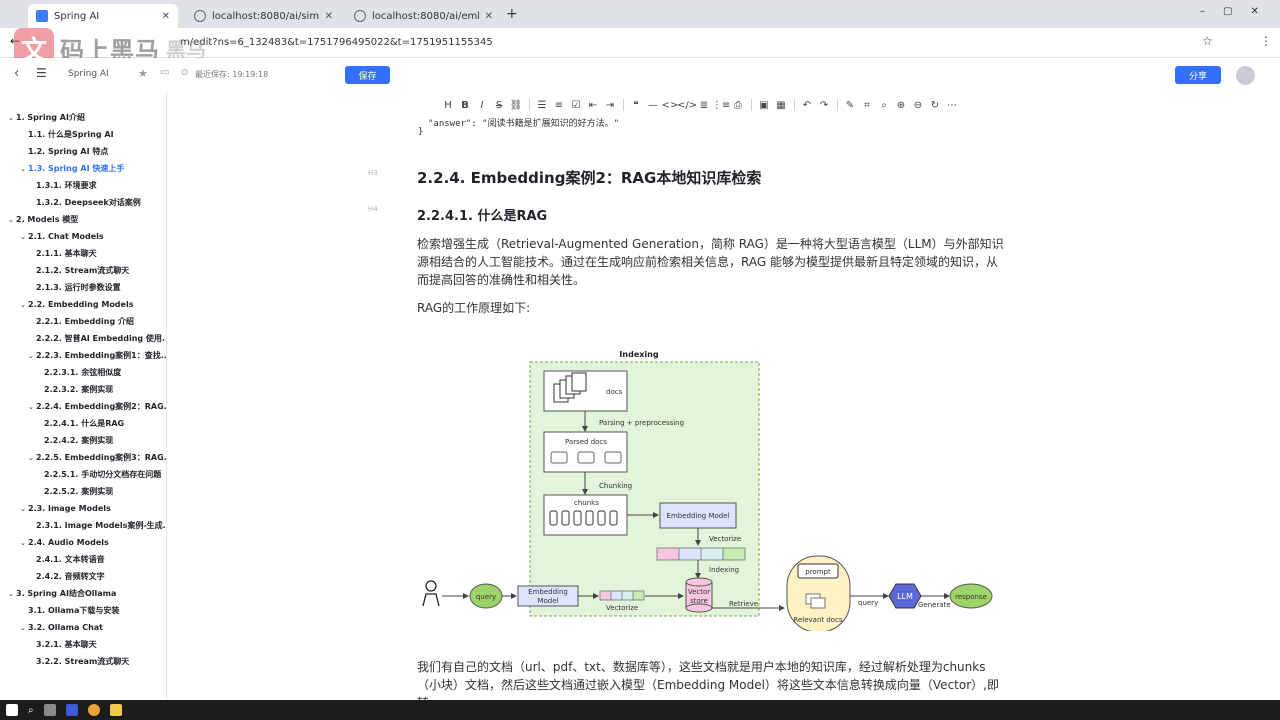 This screenshot has height=720, width=1280. What do you see at coordinates (699, 592) in the screenshot?
I see `vector-store-label: Vector` at bounding box center [699, 592].